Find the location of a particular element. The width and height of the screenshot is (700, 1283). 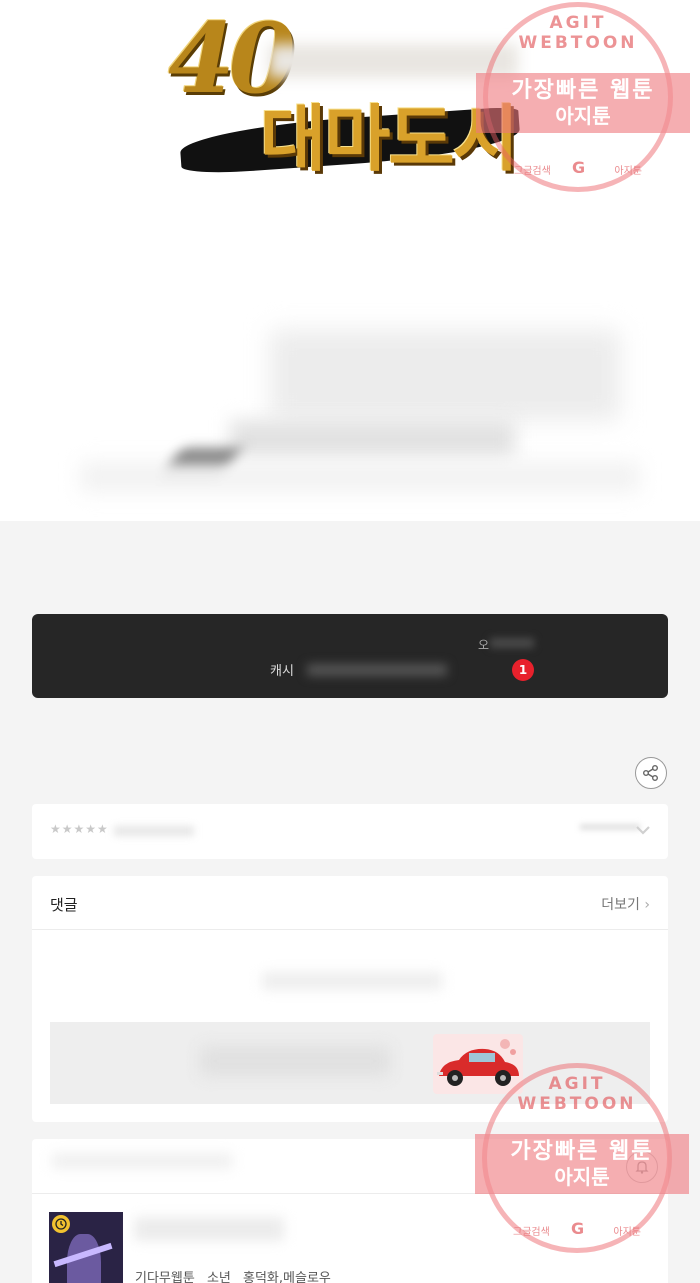

chevron-down-icon is located at coordinates (643, 830).